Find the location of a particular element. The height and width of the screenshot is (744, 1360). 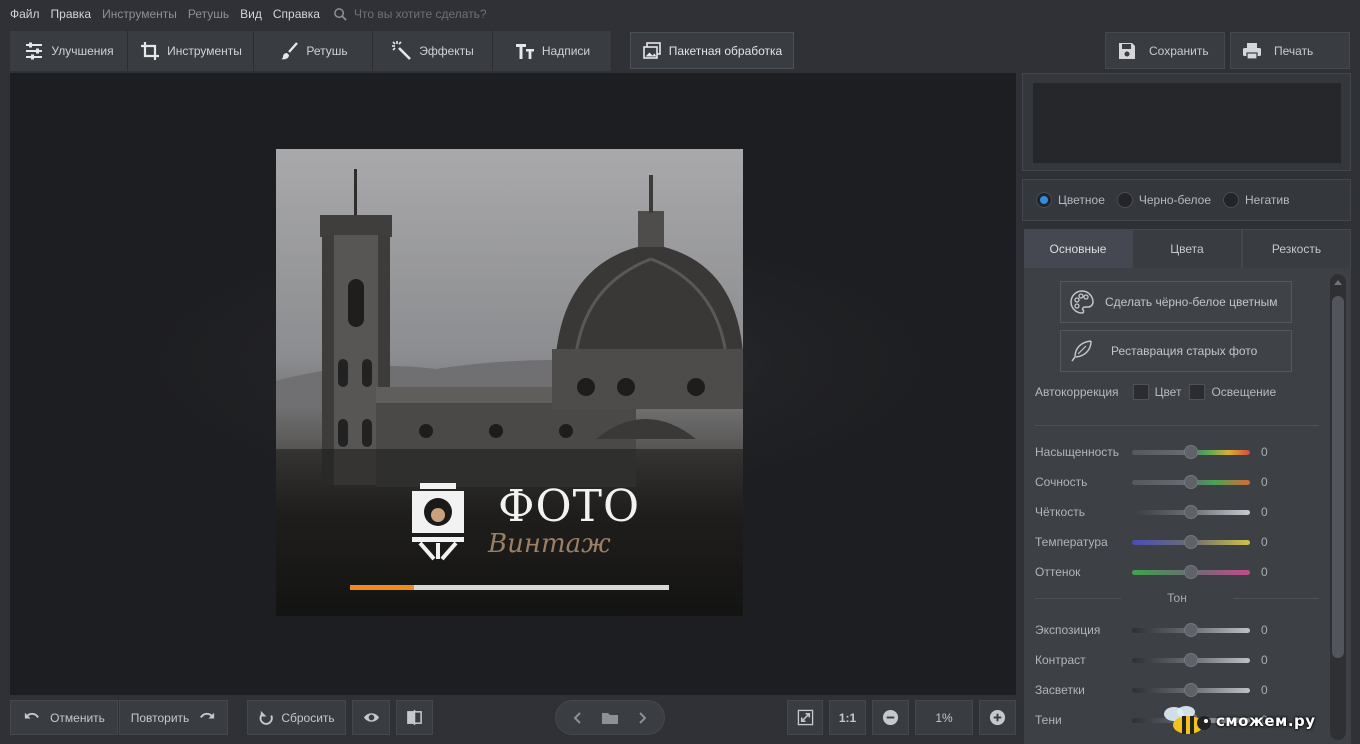

scrollbar-thumb is located at coordinates (1338, 477).